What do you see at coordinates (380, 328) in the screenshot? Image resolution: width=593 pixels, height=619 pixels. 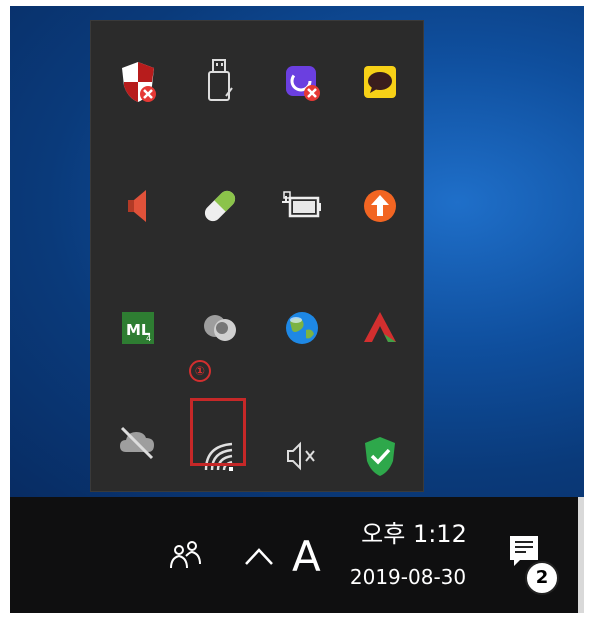 I see `acrobat-icon` at bounding box center [380, 328].